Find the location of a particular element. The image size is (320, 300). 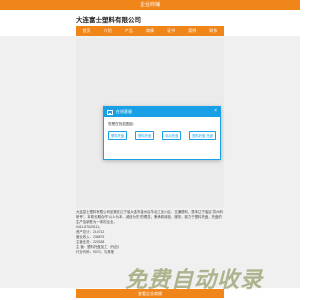

main-nav: 首页 介绍 产品 商情 证书 案例 联系 is located at coordinates (150, 31).